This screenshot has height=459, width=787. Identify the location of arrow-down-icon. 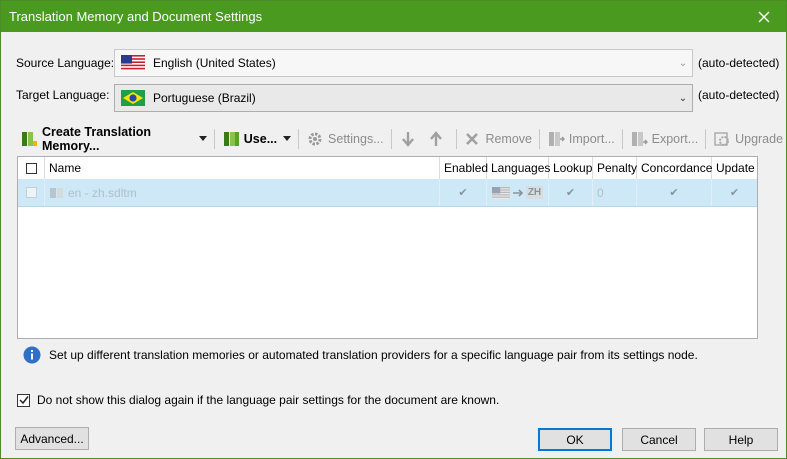
(408, 139).